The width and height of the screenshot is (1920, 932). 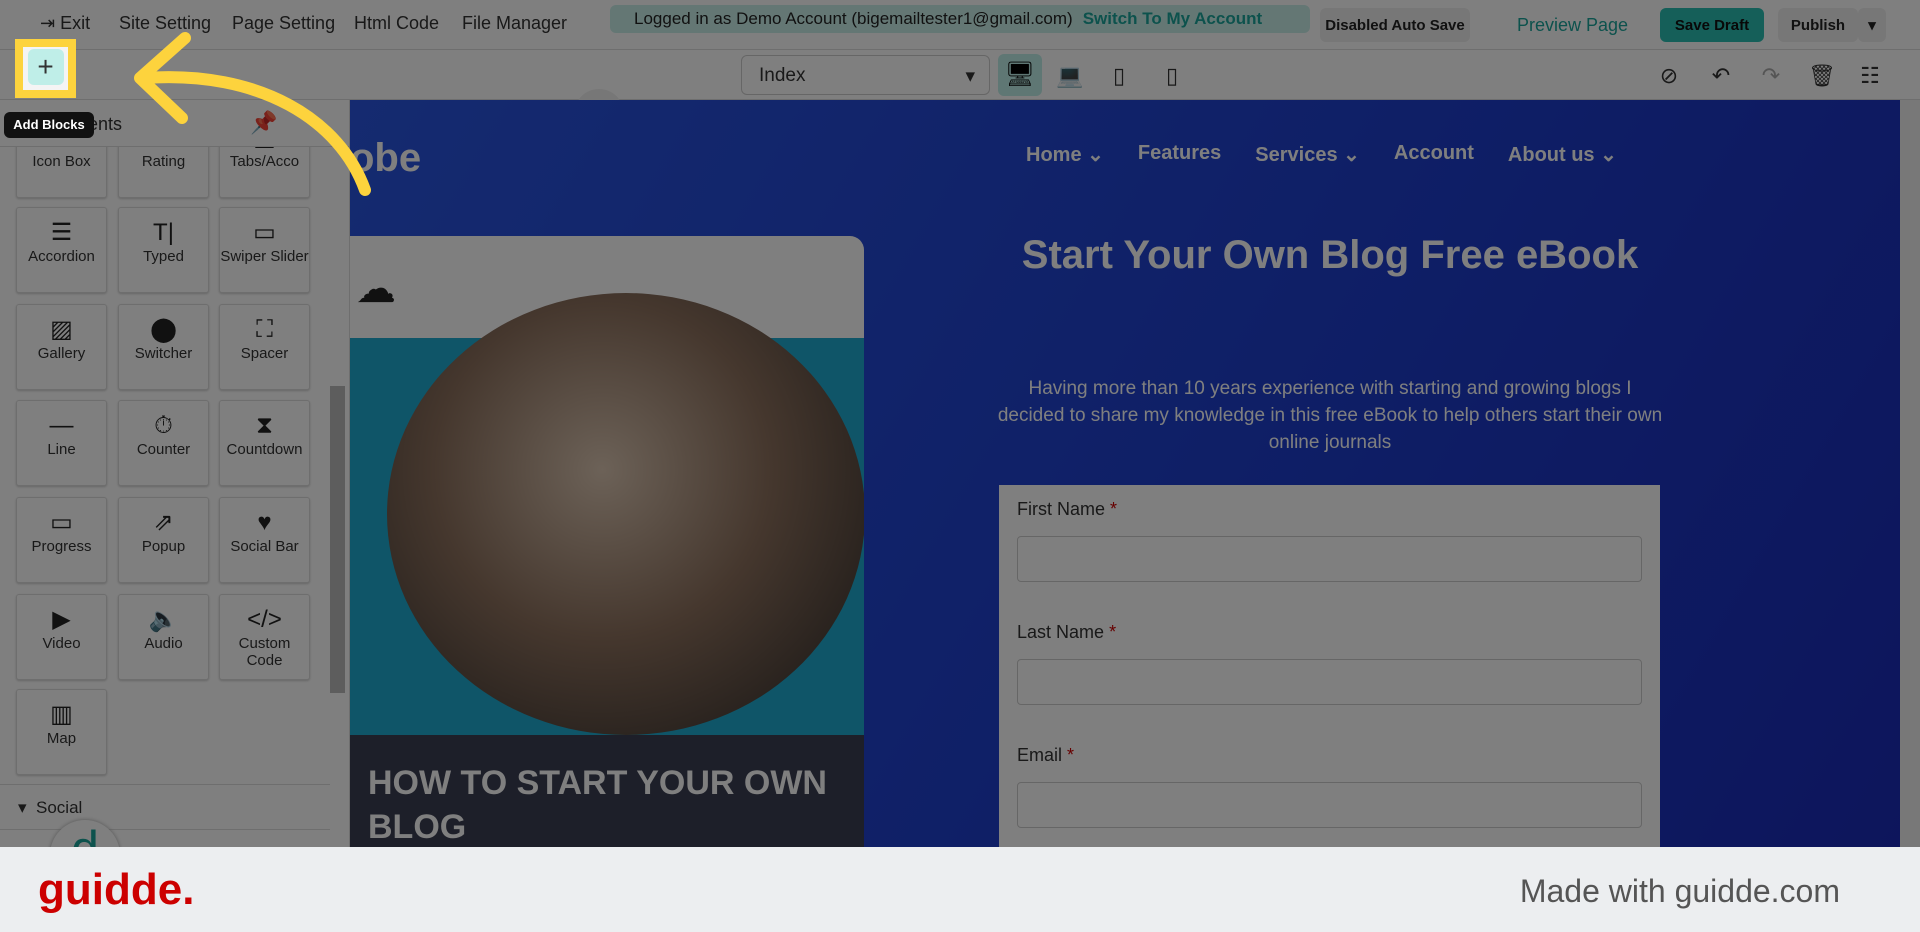 I want to click on footer-bar: guidde. Made with guidde.com, so click(x=960, y=889).